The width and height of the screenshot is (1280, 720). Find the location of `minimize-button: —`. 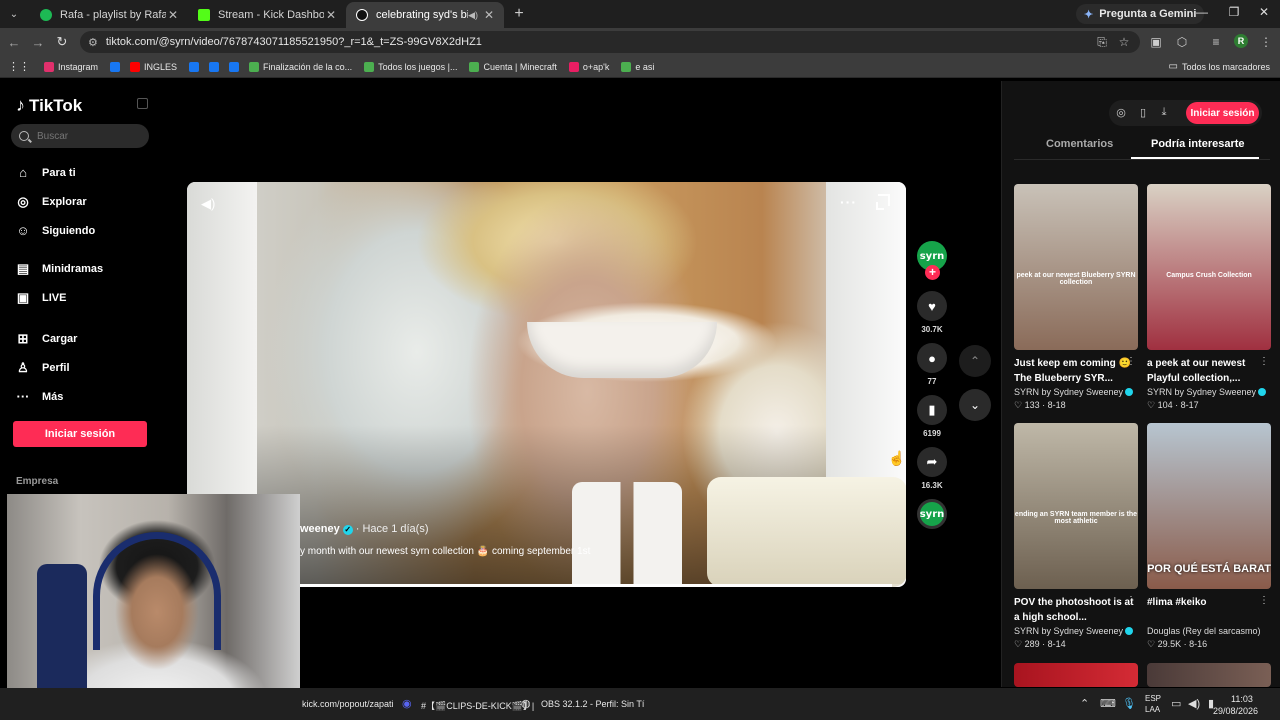

minimize-button: — is located at coordinates (1202, 12).